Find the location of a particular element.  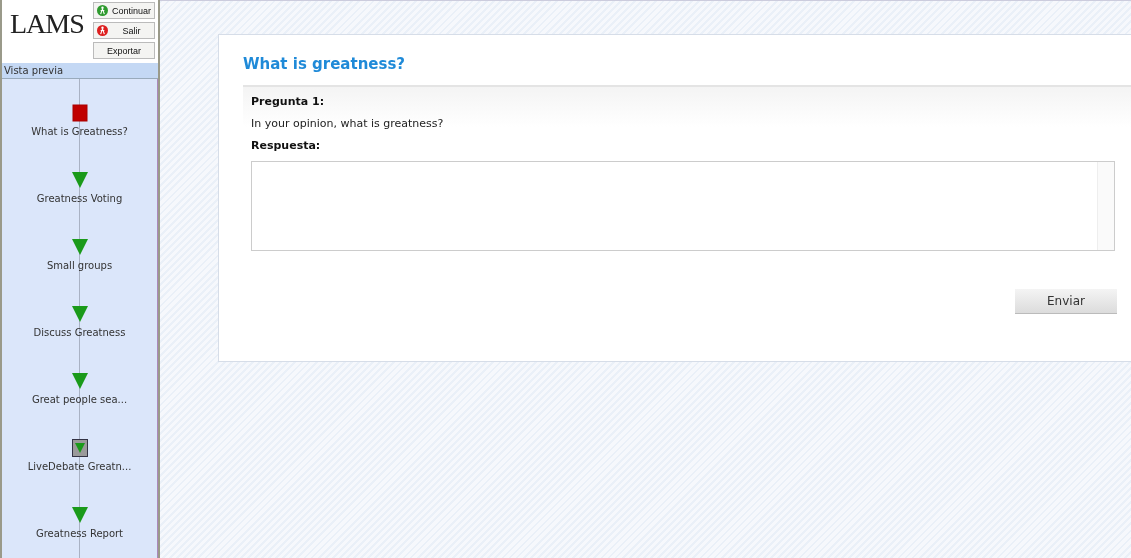

answer-field is located at coordinates (683, 206).